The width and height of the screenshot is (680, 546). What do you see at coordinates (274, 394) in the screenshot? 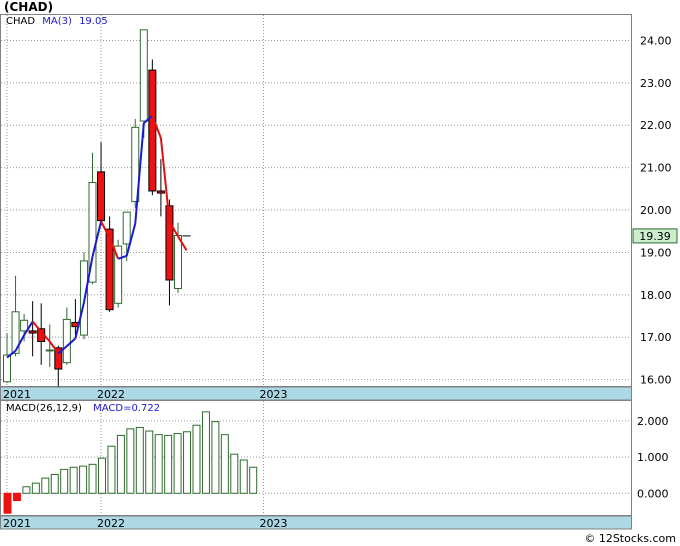
I see `price-year-label: 2023` at bounding box center [274, 394].